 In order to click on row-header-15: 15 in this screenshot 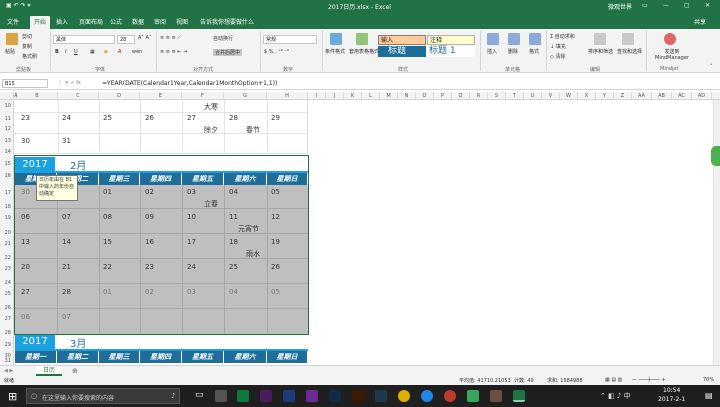, I will do `click(6, 164)`.